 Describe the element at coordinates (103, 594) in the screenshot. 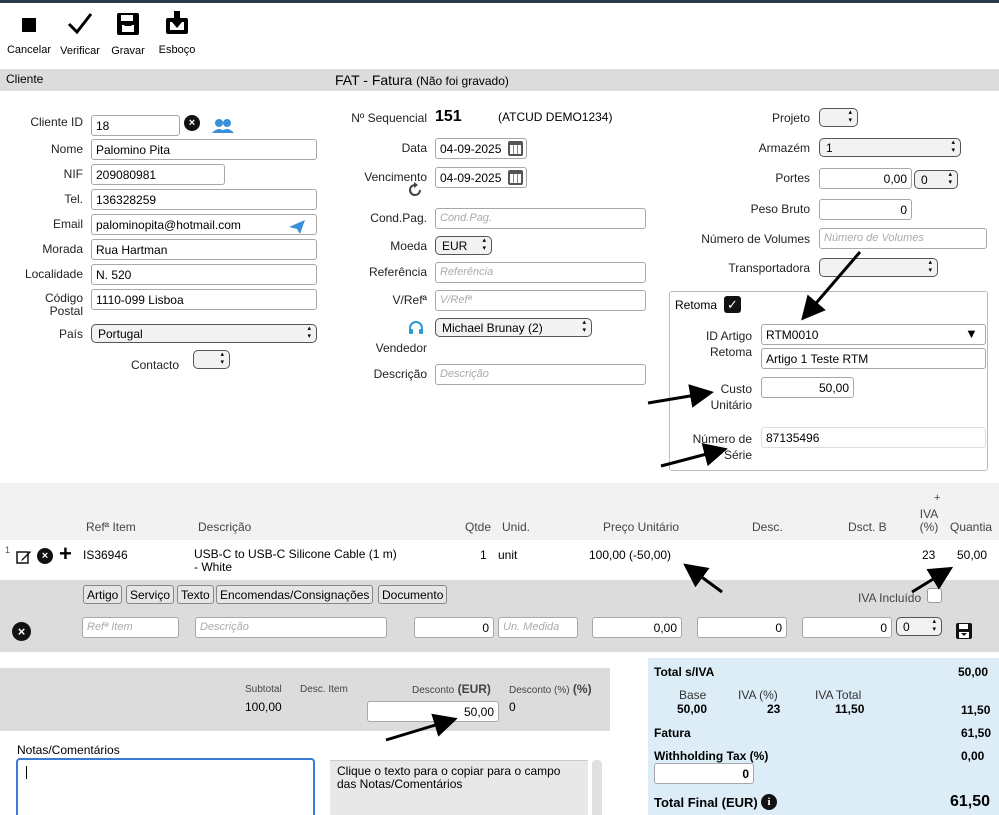

I see `type-article-button: Artigo` at that location.